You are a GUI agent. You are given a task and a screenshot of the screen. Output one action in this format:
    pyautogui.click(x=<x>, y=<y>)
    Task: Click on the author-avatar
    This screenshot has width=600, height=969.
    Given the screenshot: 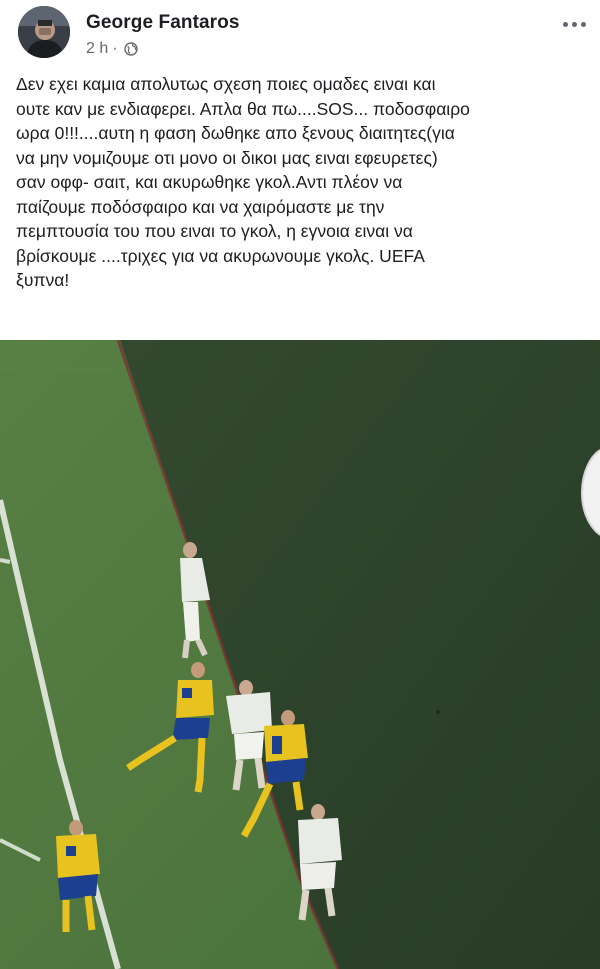 What is the action you would take?
    pyautogui.click(x=44, y=32)
    